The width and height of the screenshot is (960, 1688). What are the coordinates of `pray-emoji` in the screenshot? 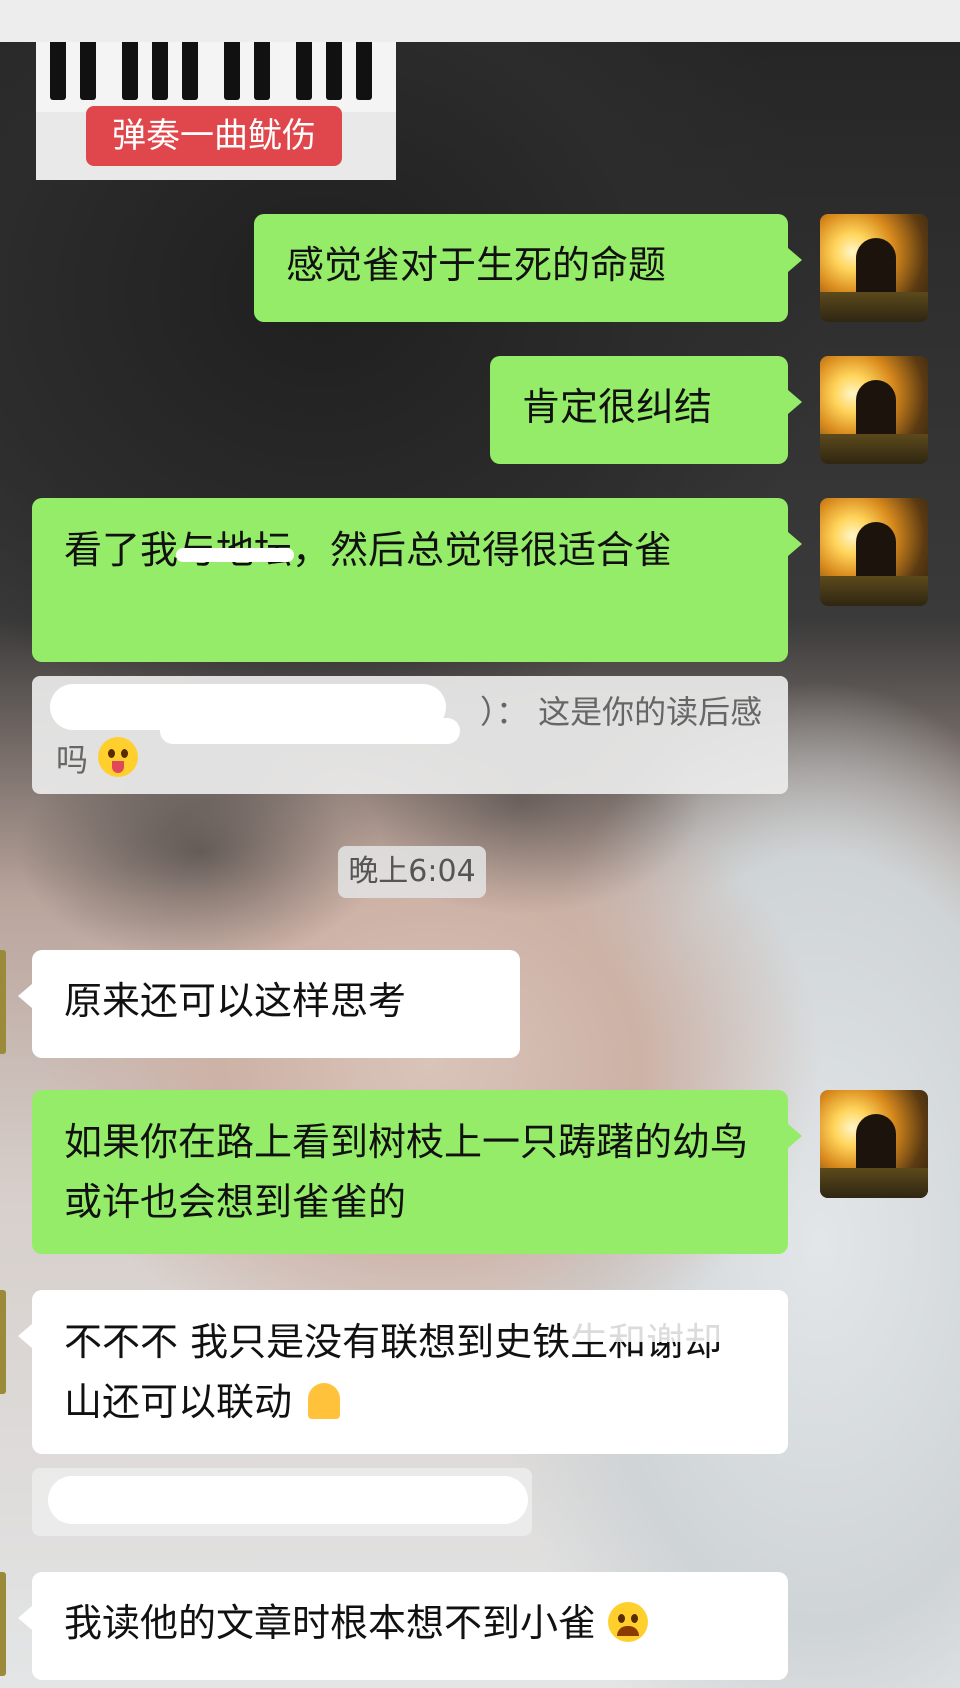 It's located at (324, 1401).